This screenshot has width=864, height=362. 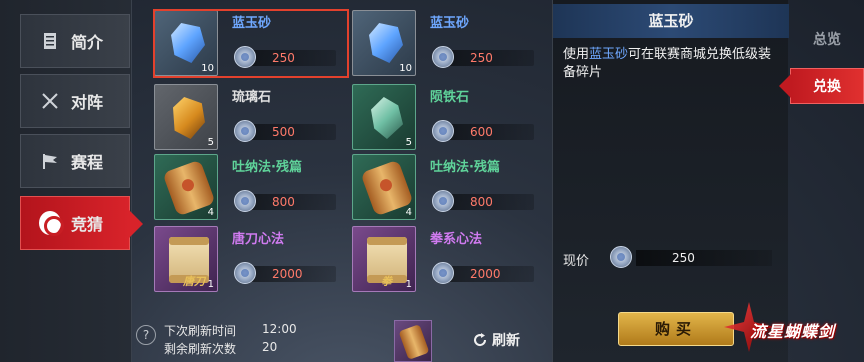 What do you see at coordinates (576, 261) in the screenshot?
I see `price-label: 现价` at bounding box center [576, 261].